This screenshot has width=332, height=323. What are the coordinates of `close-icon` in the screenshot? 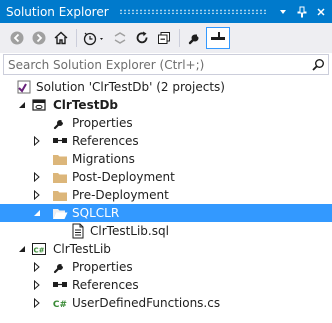 It's located at (321, 12).